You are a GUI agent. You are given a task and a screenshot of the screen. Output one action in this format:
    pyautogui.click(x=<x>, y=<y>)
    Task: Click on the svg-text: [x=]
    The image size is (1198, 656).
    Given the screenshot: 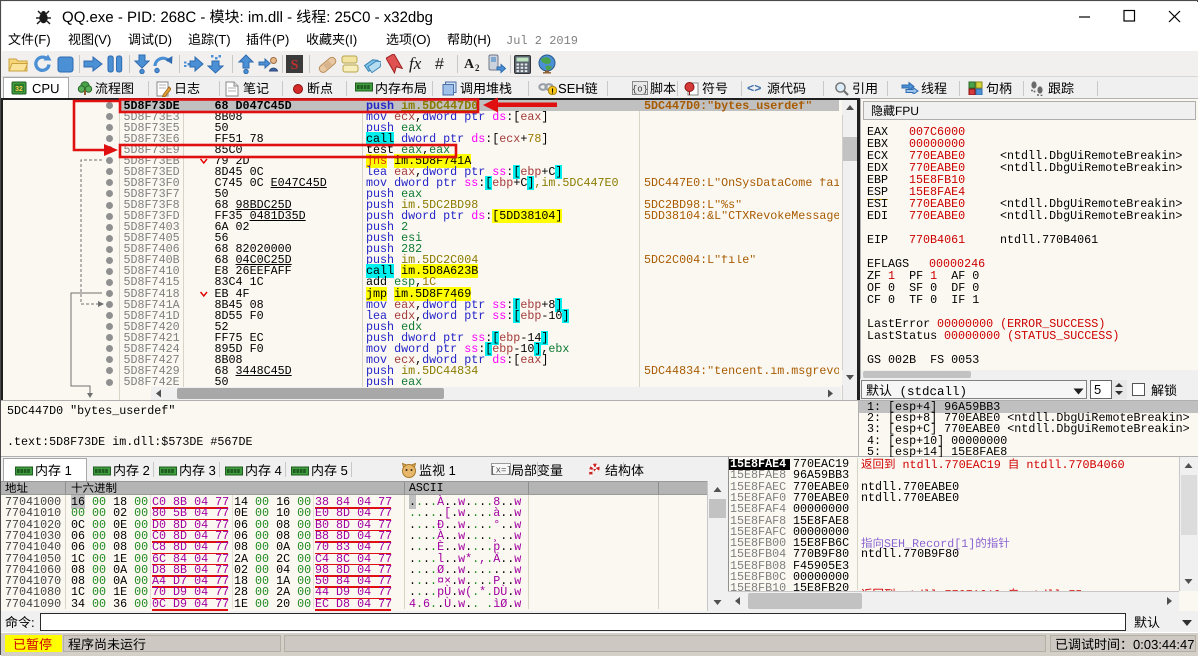 What is the action you would take?
    pyautogui.click(x=501, y=471)
    